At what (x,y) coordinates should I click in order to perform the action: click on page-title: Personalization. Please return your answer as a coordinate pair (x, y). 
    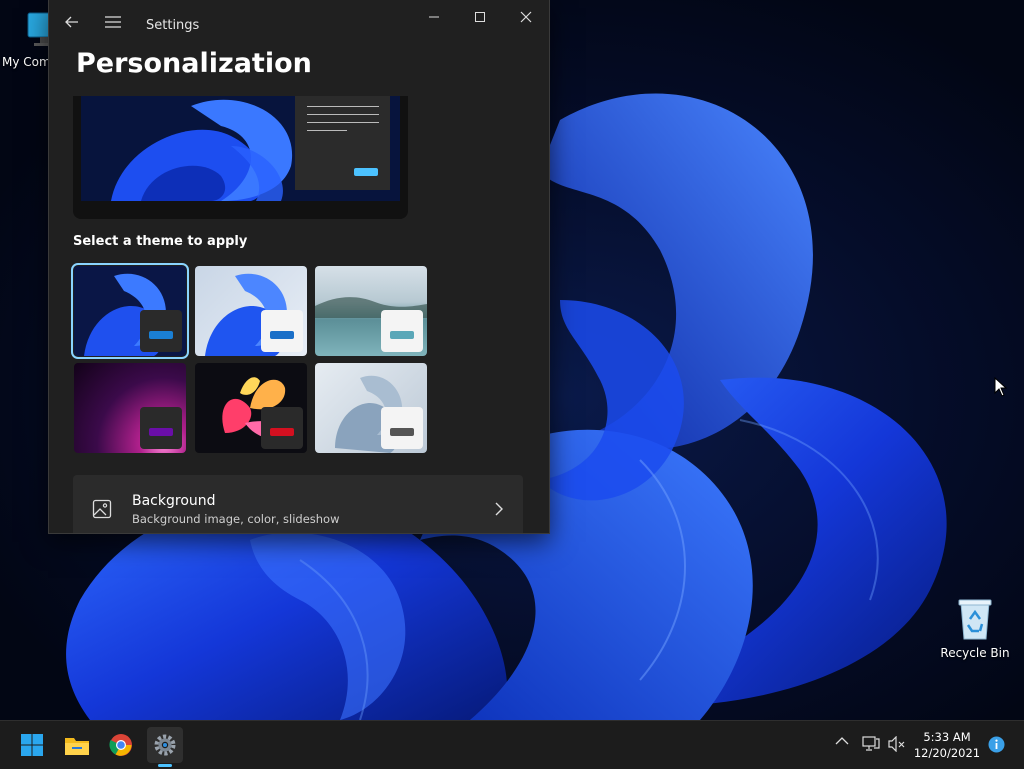
    Looking at the image, I should click on (194, 63).